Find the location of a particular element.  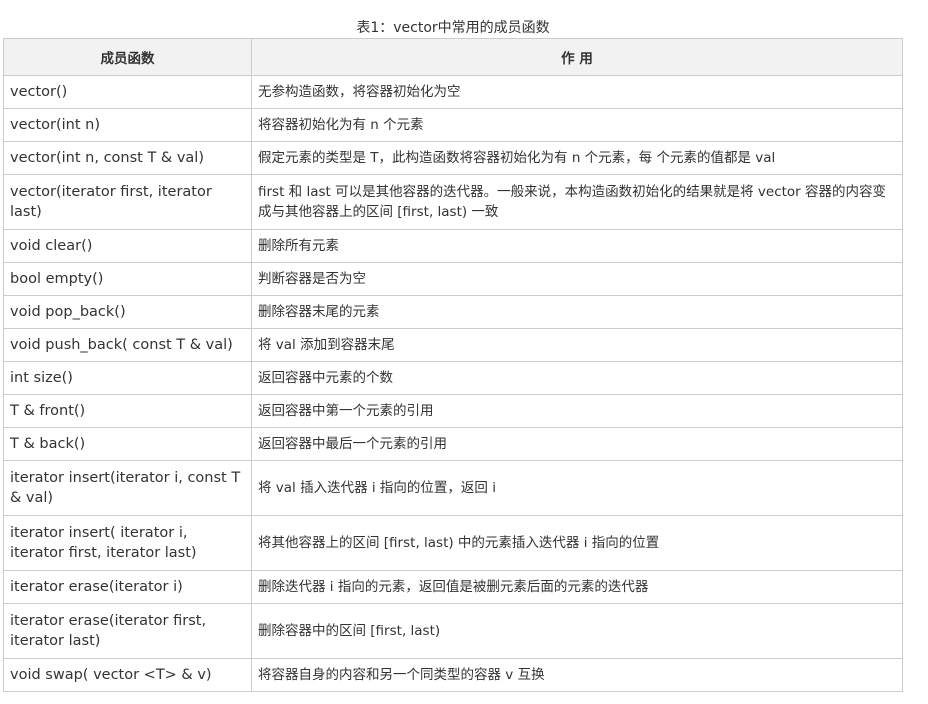

function-cell: bool empty() is located at coordinates (127, 279).